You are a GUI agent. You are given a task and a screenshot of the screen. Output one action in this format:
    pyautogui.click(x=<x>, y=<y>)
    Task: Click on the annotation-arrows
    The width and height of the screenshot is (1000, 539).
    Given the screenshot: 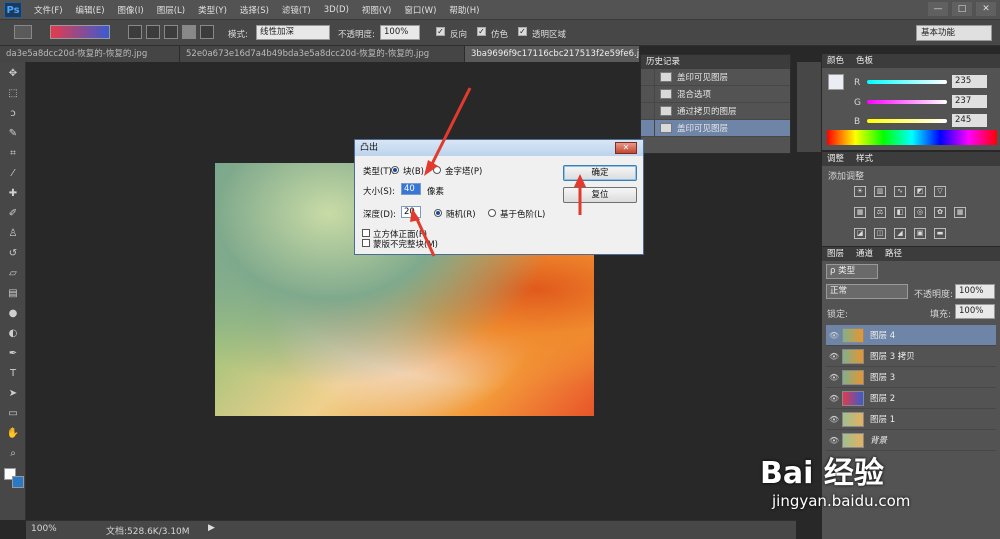 What is the action you would take?
    pyautogui.click(x=498, y=172)
    